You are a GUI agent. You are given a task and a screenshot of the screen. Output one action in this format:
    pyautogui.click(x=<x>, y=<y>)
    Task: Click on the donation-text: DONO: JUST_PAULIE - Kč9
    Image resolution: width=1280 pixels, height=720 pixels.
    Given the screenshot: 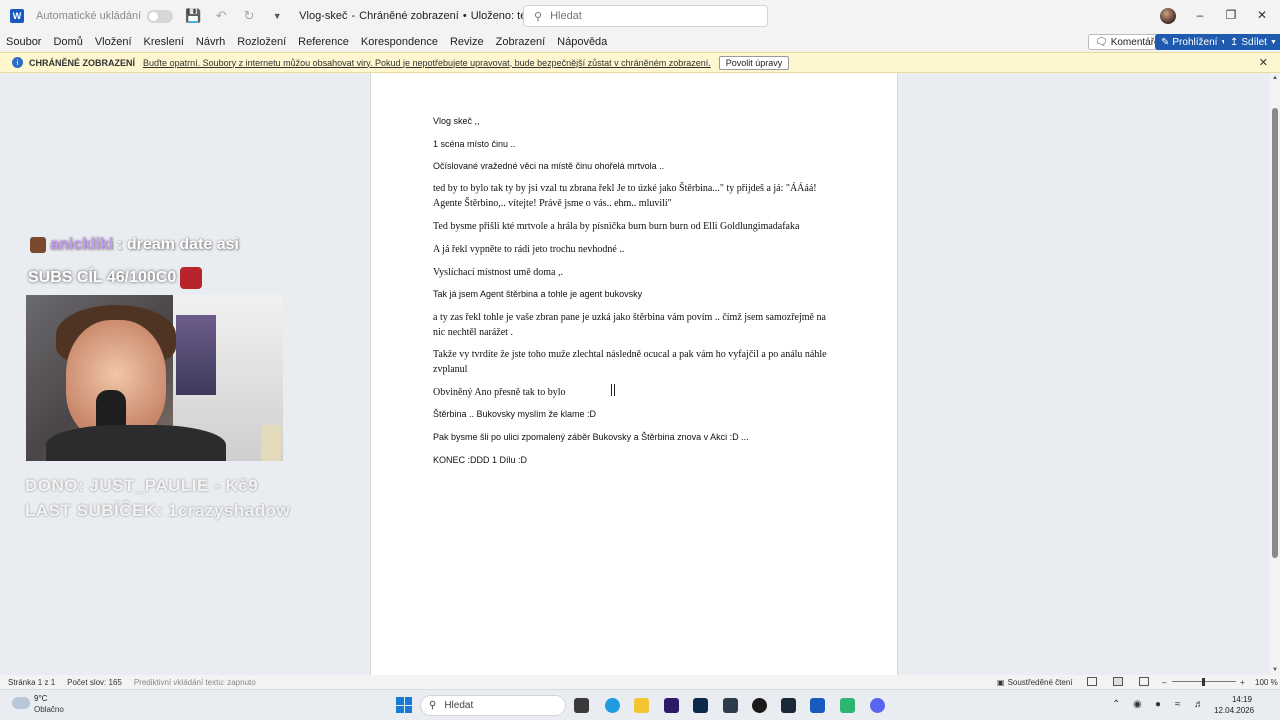 What is the action you would take?
    pyautogui.click(x=142, y=485)
    